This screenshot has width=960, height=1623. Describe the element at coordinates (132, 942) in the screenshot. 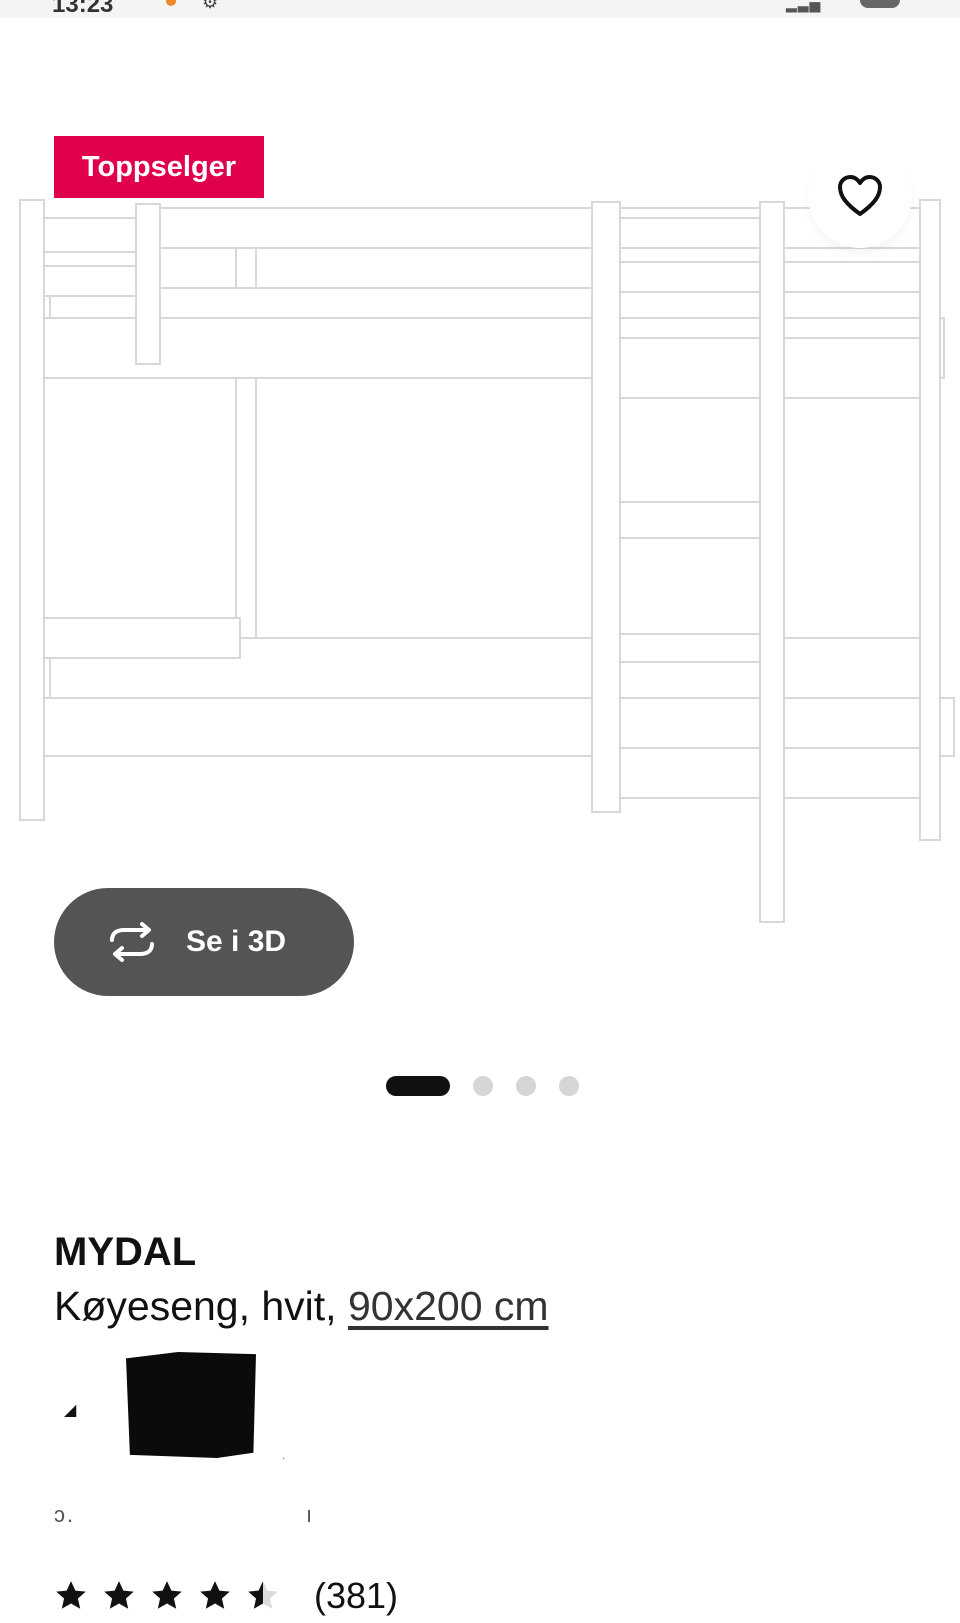

I see `rotate-arrows-icon` at that location.